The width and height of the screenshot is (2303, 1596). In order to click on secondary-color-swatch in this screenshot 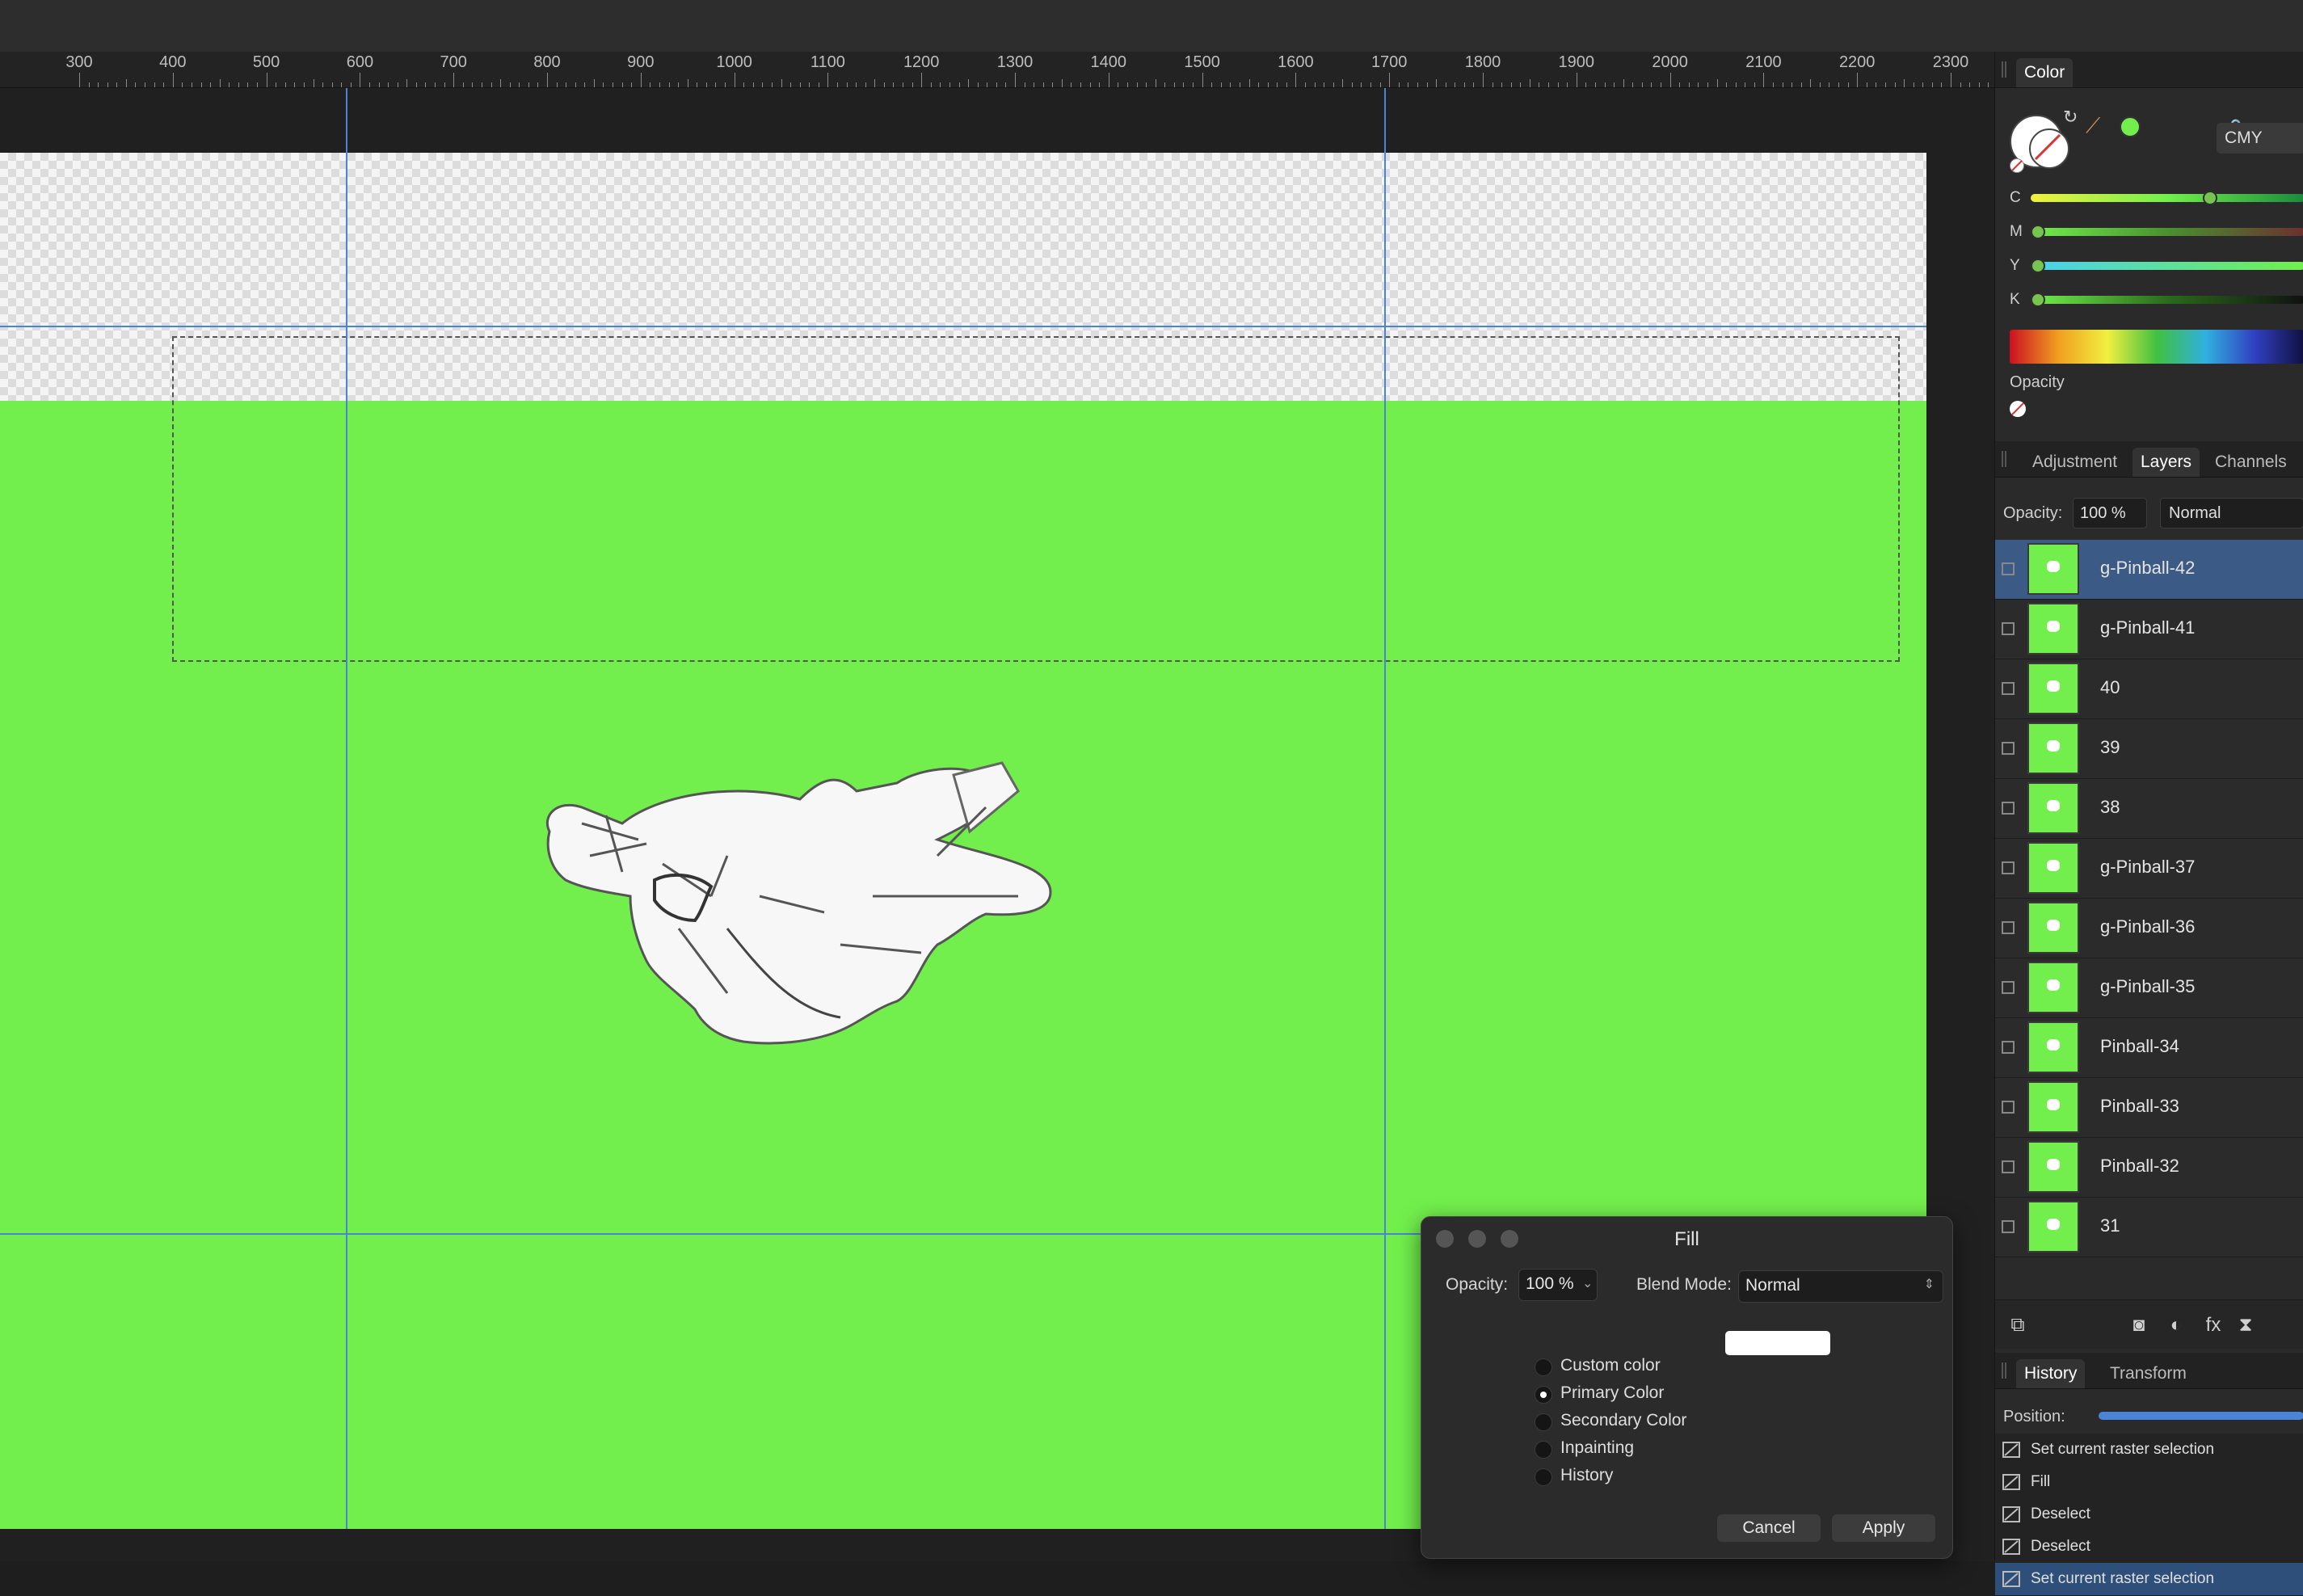, I will do `click(2049, 149)`.